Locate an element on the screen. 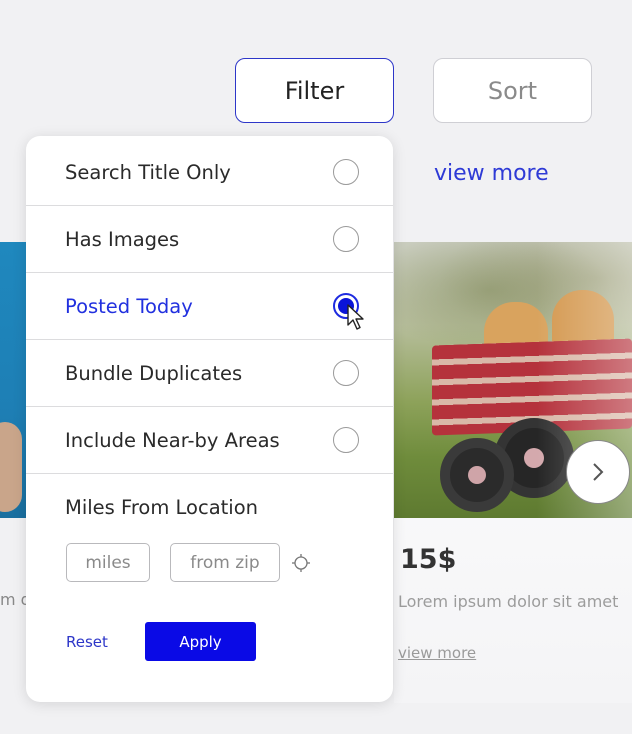 The height and width of the screenshot is (734, 632). filter-option-label: Search Title Only is located at coordinates (148, 172).